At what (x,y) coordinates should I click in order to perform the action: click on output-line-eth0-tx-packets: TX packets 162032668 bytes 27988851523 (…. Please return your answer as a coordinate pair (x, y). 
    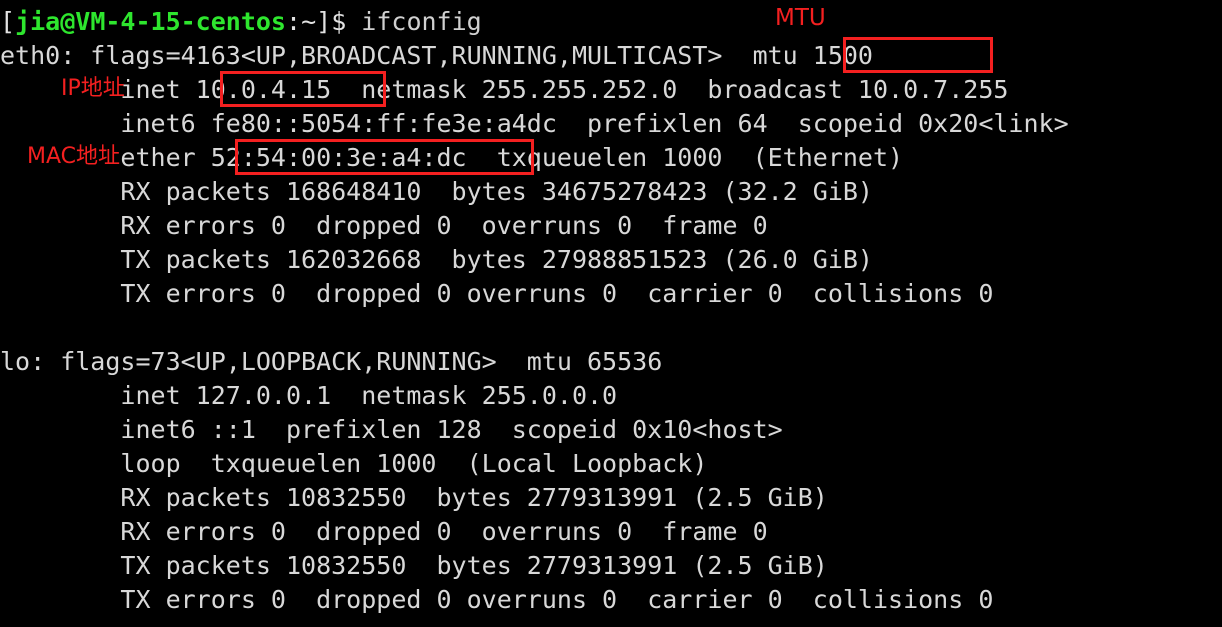
    Looking at the image, I should click on (436, 259).